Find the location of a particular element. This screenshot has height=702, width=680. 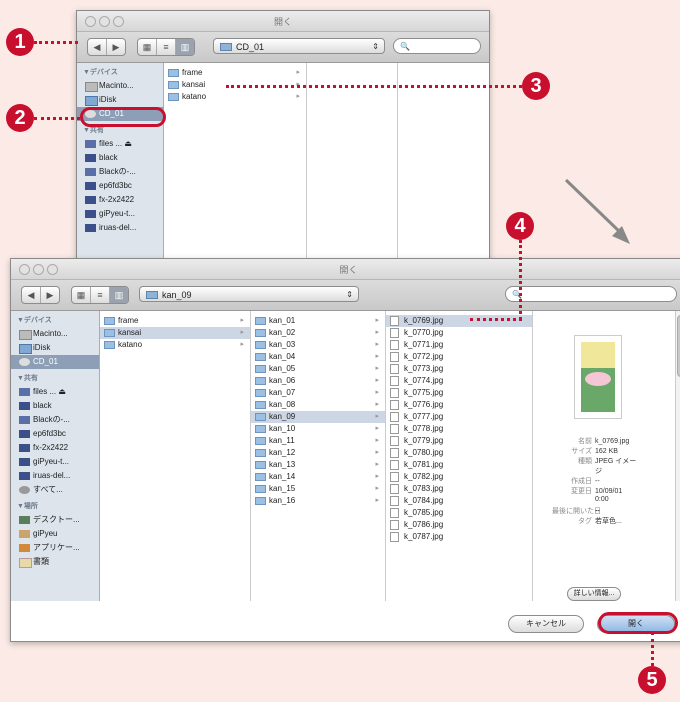

file-row: k_0785.jpg is located at coordinates (459, 513).